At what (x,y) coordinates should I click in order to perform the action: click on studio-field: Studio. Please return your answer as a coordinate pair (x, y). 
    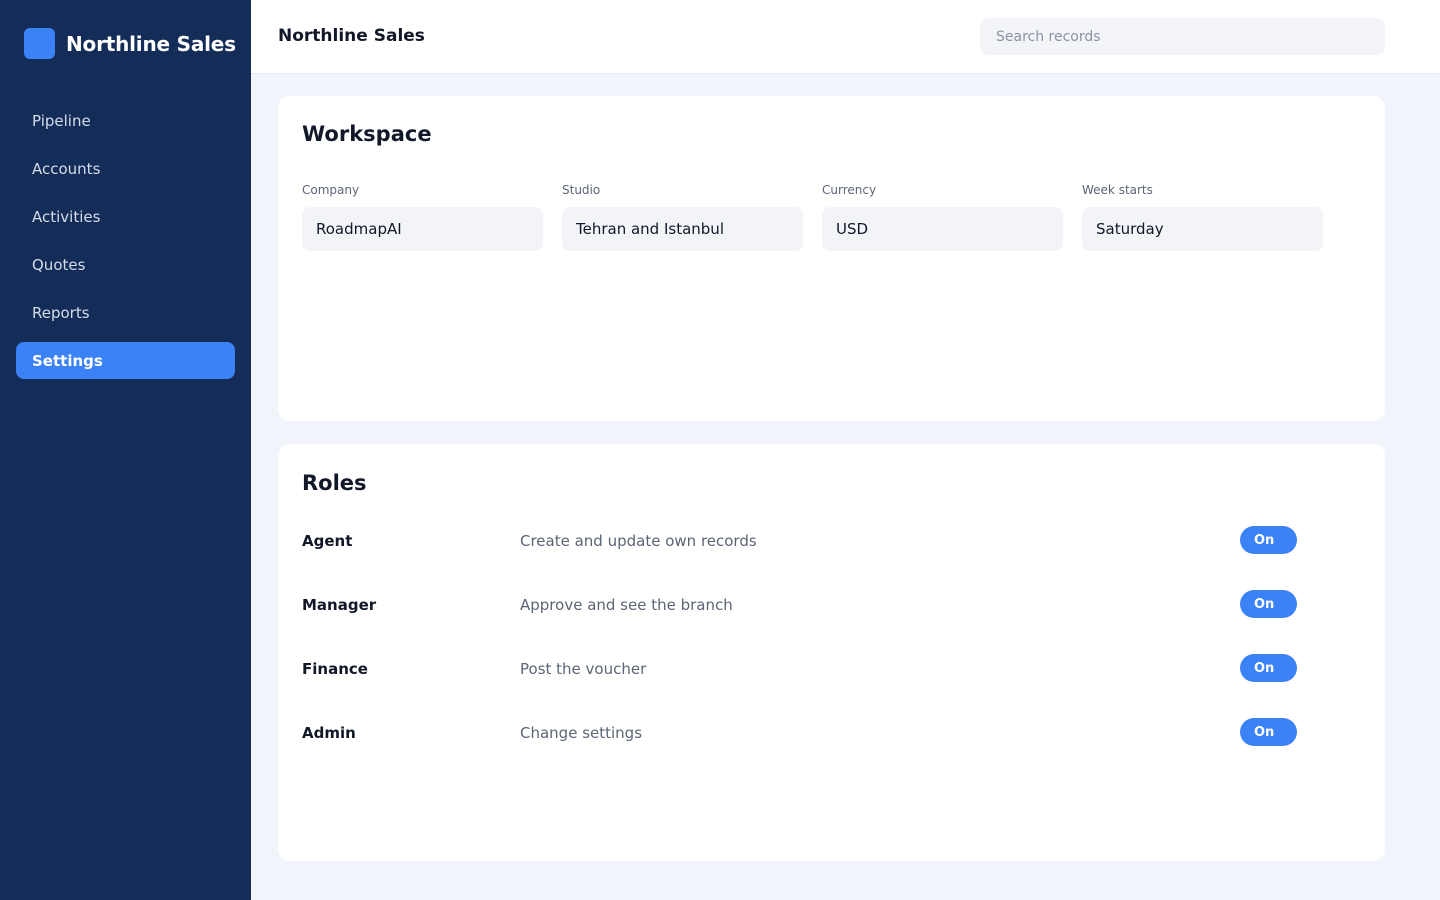
    Looking at the image, I should click on (682, 217).